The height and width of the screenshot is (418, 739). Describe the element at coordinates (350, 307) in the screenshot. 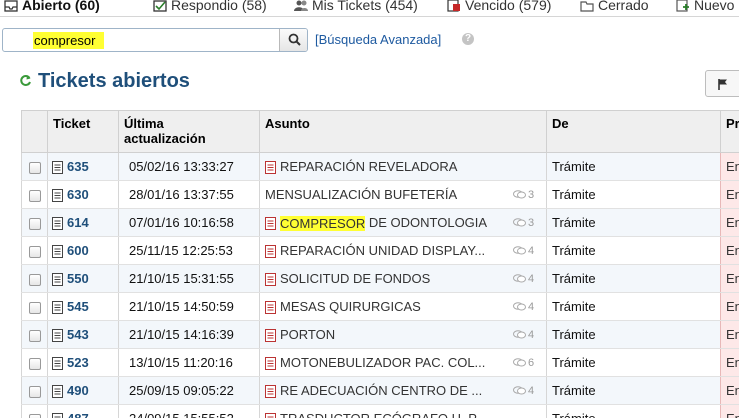

I see `ticket-subject: MESAS QUIRURGICAS` at that location.